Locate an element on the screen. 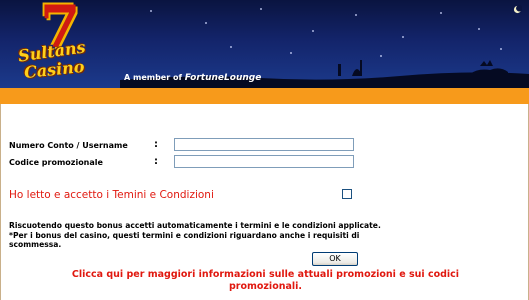  fortune-lounge-brand: FortuneLounge is located at coordinates (223, 78).